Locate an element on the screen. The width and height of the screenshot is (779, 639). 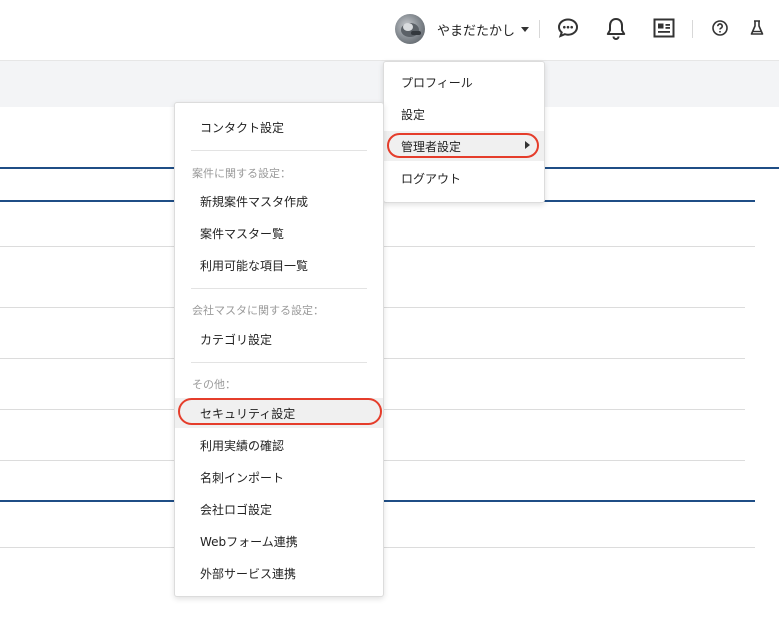
user-menu-toggle: やまだたかし is located at coordinates (483, 29).